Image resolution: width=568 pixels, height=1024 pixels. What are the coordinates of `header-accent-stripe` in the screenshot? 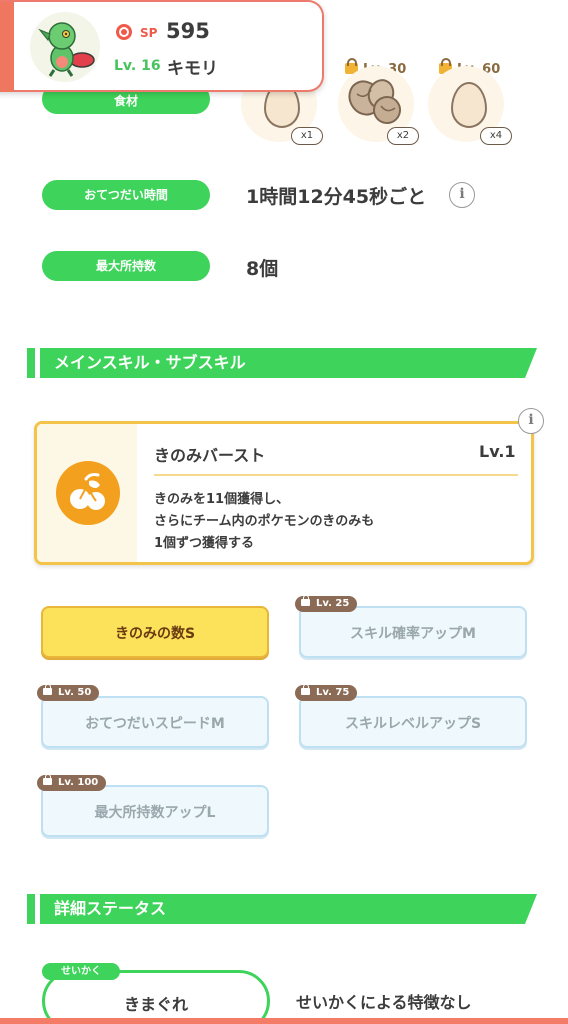 It's located at (7, 47).